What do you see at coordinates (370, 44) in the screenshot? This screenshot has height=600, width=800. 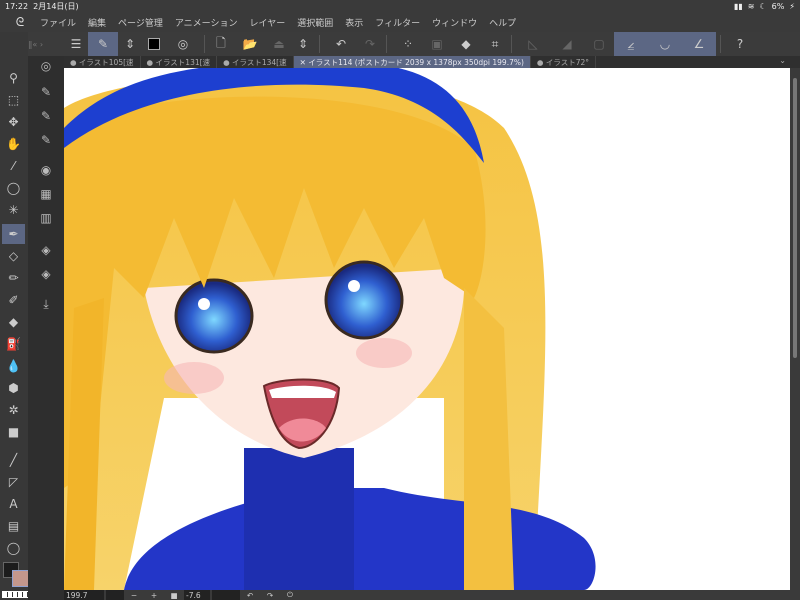 I see `redo-icon: ↷` at bounding box center [370, 44].